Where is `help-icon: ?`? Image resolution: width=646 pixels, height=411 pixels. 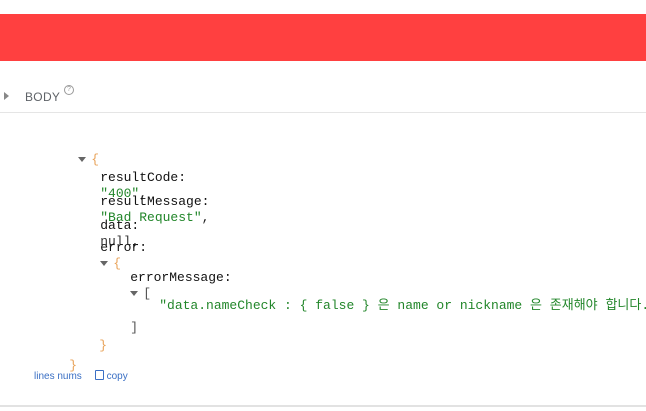
help-icon: ? is located at coordinates (69, 90).